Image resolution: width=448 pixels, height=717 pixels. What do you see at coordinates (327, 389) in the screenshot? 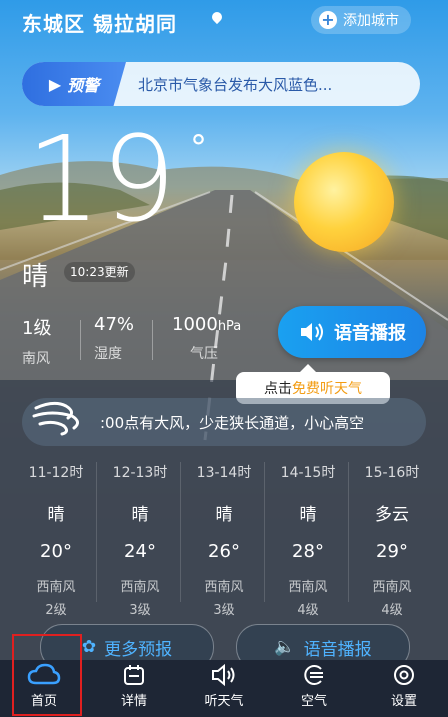
I see `tip-highlight: 免费听天气` at bounding box center [327, 389].